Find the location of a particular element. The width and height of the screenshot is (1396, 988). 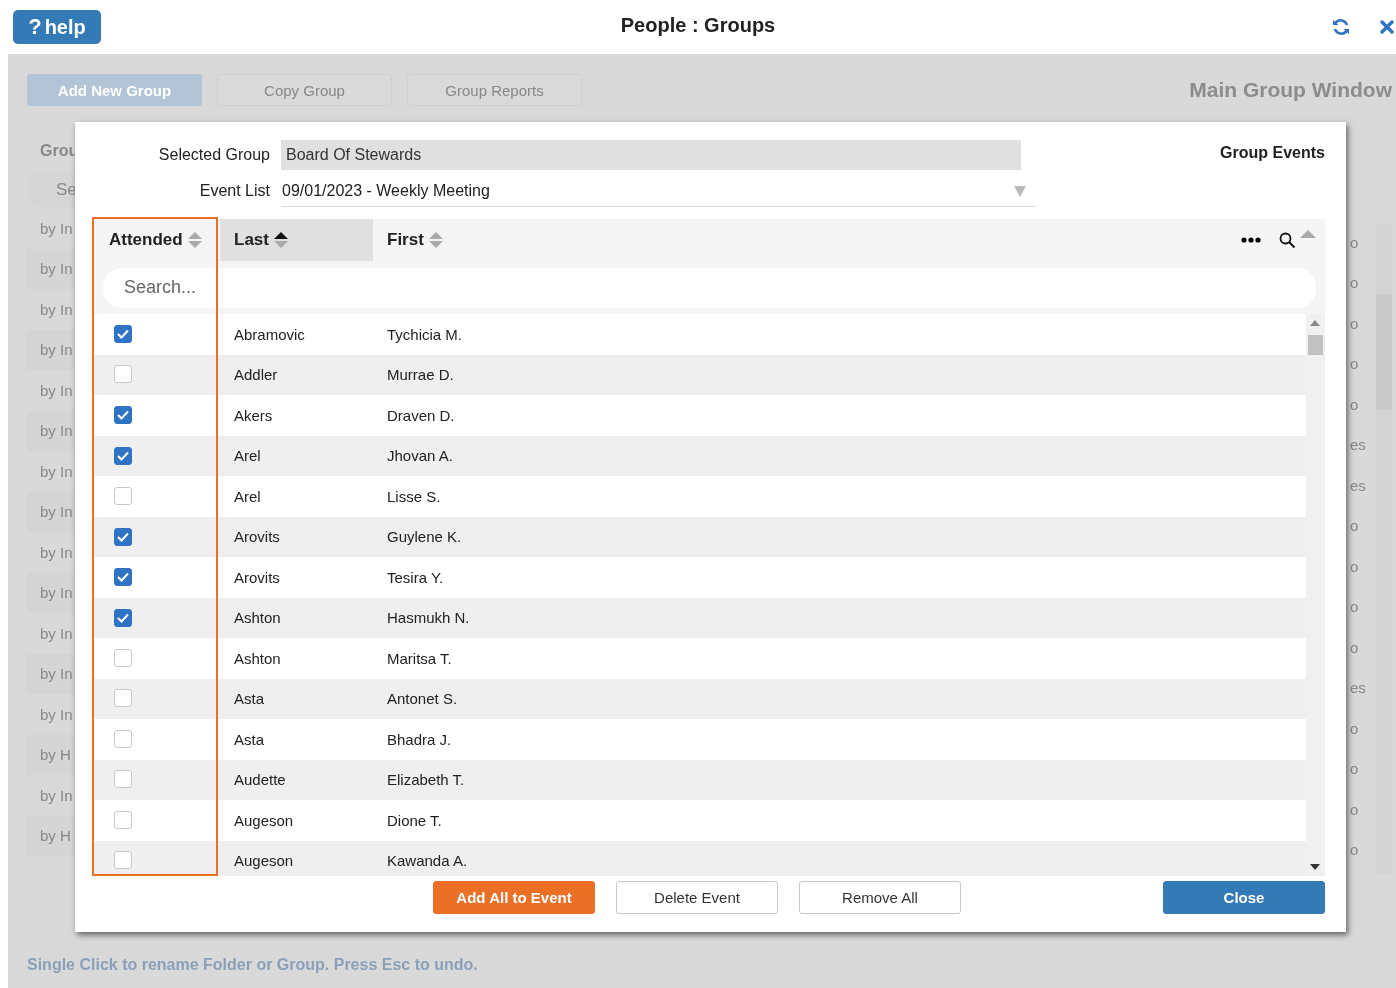

scroll-thumb is located at coordinates (1315, 345).